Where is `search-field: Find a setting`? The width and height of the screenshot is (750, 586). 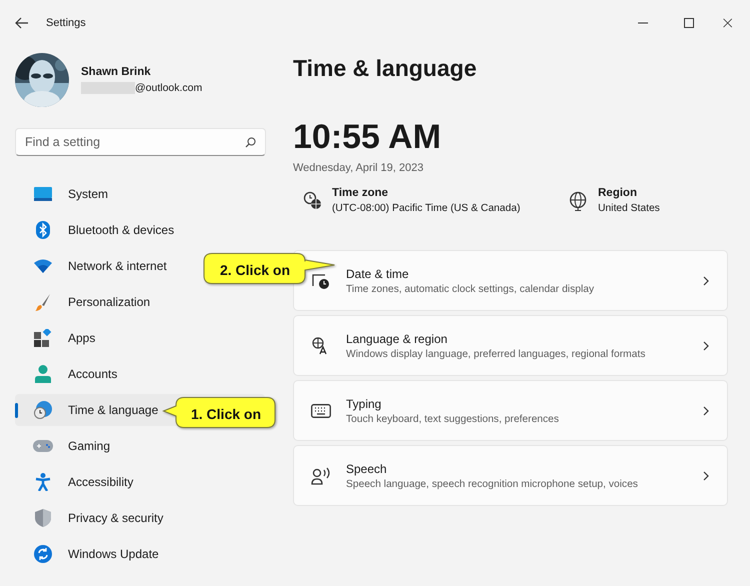
search-field: Find a setting is located at coordinates (140, 142).